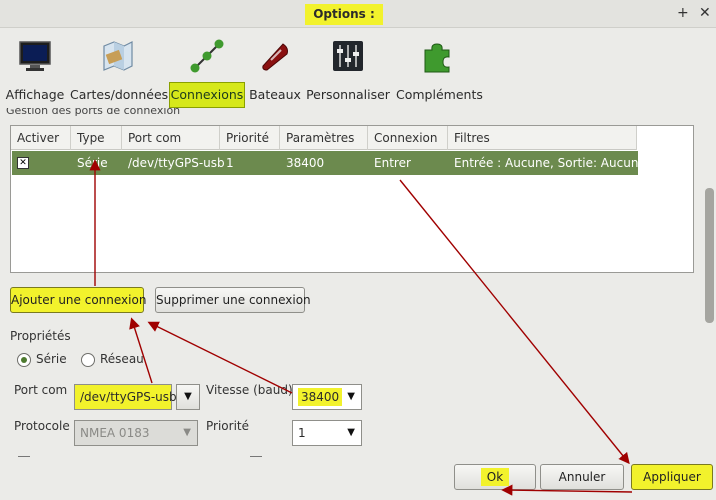 This screenshot has width=716, height=500. Describe the element at coordinates (348, 56) in the screenshot. I see `sliders-icon` at that location.